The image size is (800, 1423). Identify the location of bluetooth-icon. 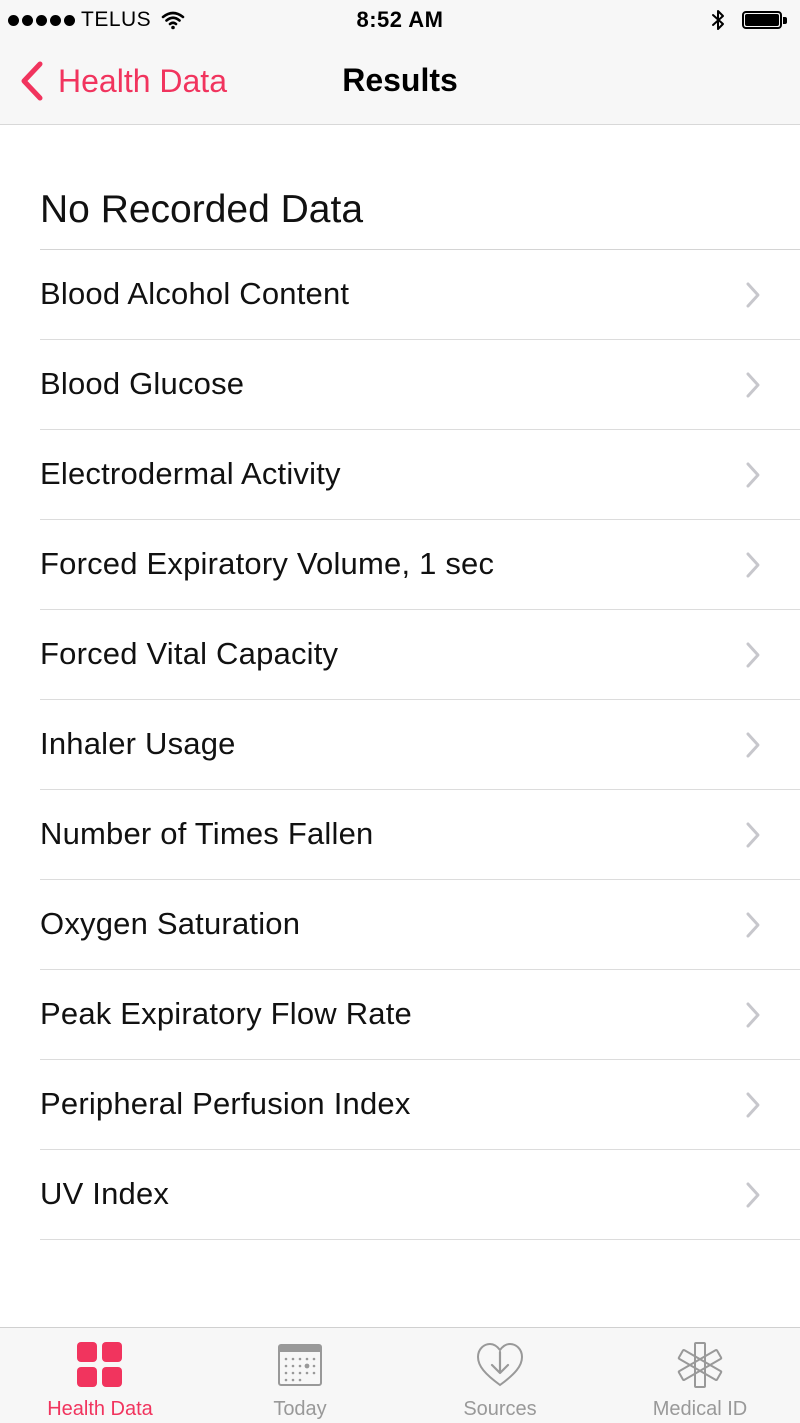
(718, 20).